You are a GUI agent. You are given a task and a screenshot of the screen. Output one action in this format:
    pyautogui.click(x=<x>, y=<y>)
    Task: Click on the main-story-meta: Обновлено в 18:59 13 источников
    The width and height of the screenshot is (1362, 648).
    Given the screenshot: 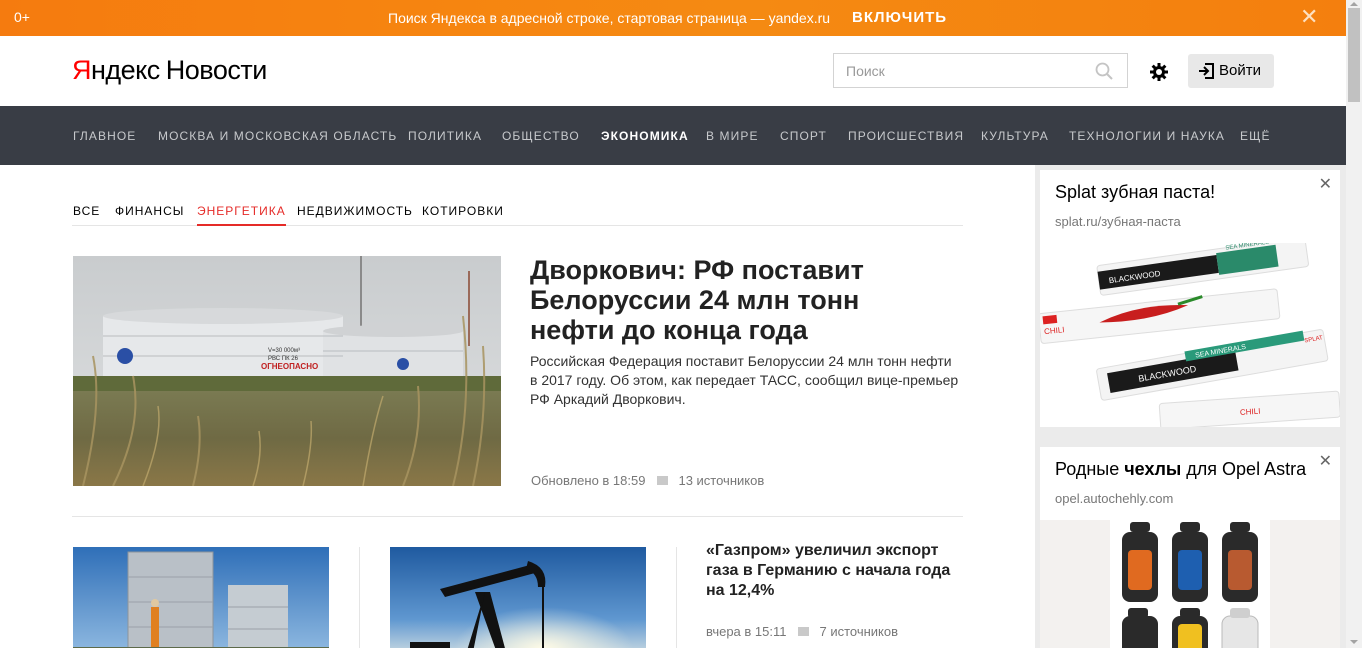 What is the action you would take?
    pyautogui.click(x=647, y=480)
    